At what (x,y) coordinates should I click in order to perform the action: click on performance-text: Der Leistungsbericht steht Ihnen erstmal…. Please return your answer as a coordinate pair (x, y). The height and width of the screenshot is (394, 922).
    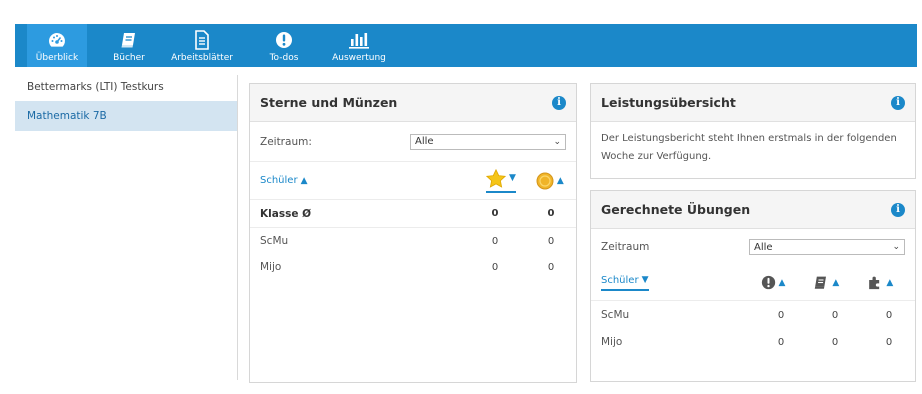
    Looking at the image, I should click on (749, 147).